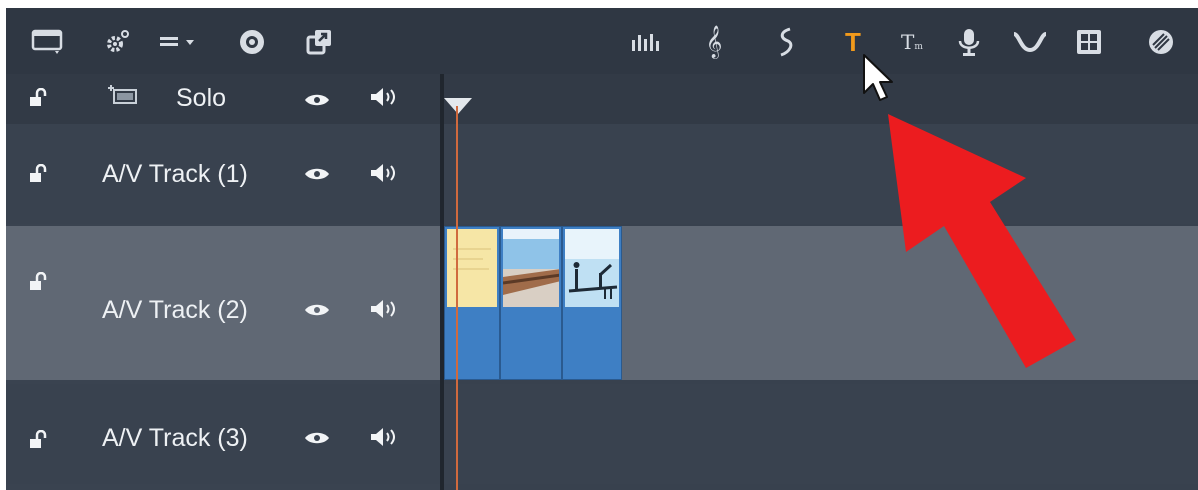  What do you see at coordinates (458, 106) in the screenshot?
I see `playhead-handle` at bounding box center [458, 106].